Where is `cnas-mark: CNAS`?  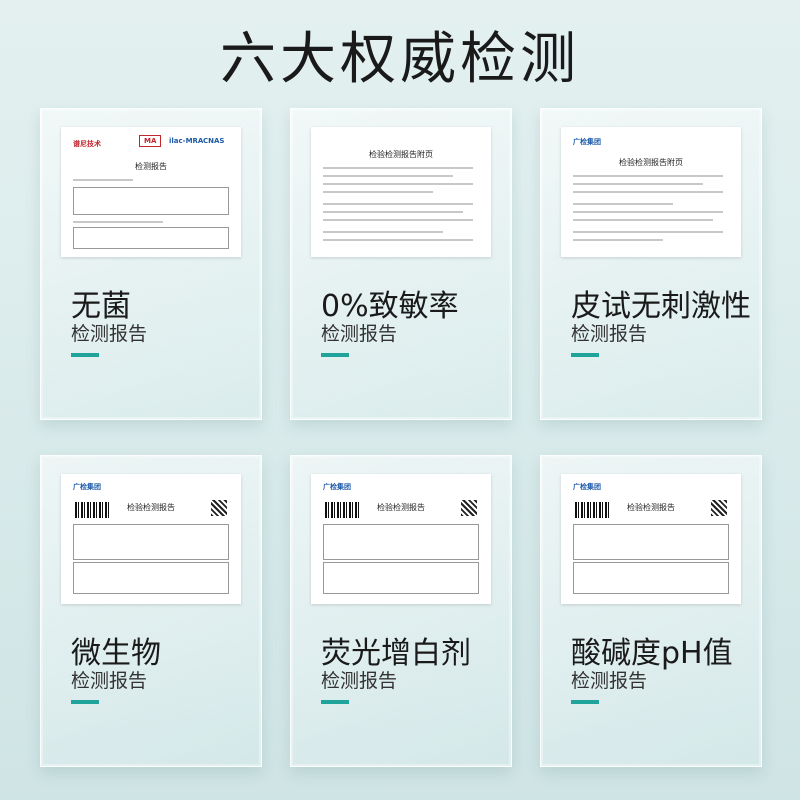 cnas-mark: CNAS is located at coordinates (214, 141).